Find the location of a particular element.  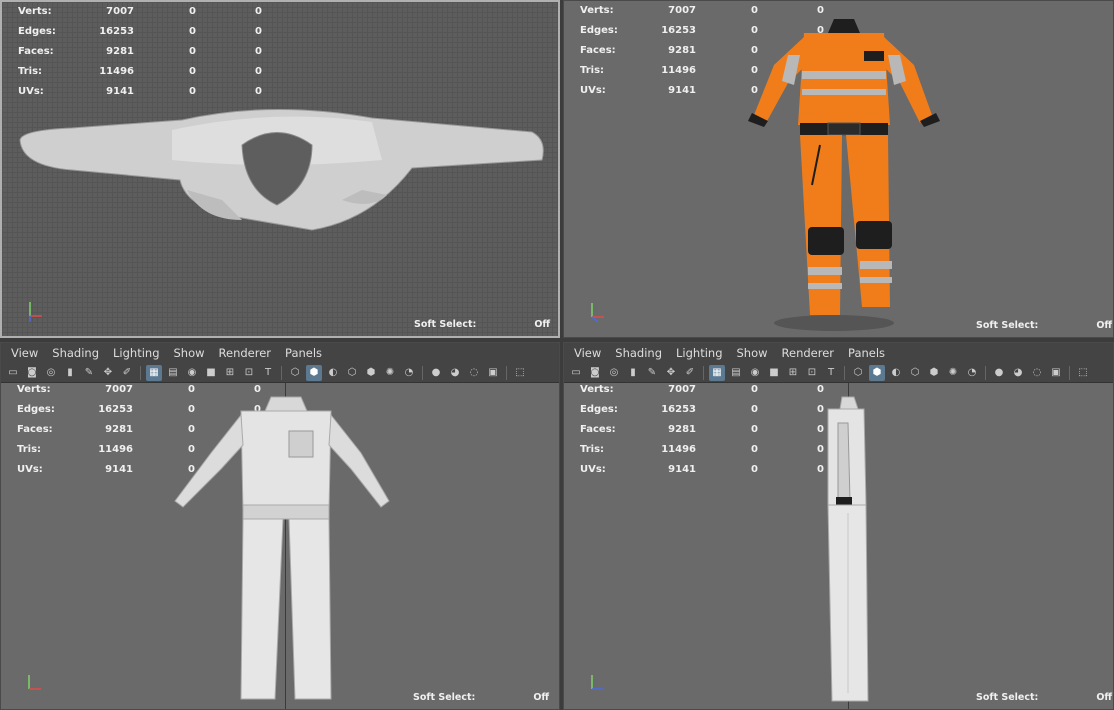

suit-side-view-mesh is located at coordinates (849, 550).